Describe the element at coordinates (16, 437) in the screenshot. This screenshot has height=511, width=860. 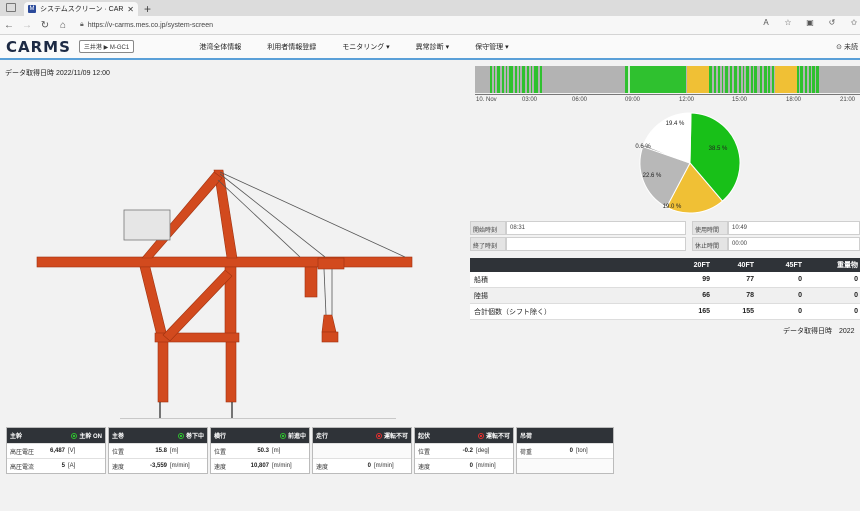
I see `panel-title: 主幹` at that location.